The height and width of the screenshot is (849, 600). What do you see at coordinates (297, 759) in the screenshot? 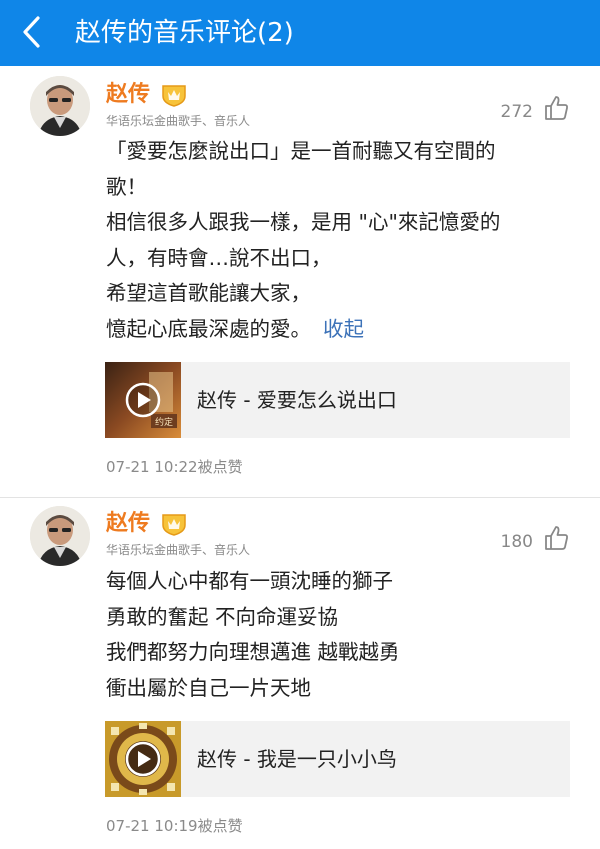
I see `song-title: 赵传 - 我是一只小小鸟` at bounding box center [297, 759].